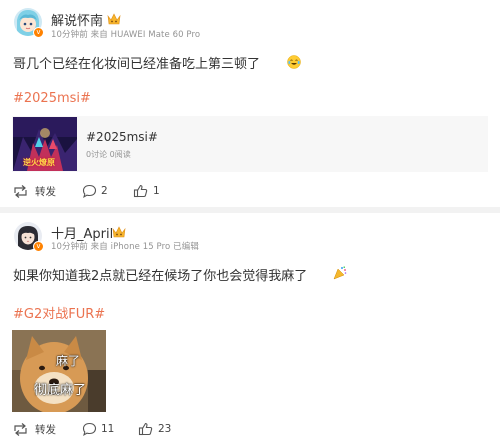 Image resolution: width=500 pixels, height=440 pixels. I want to click on hashtag-link: #G2对战FUR#, so click(59, 312).